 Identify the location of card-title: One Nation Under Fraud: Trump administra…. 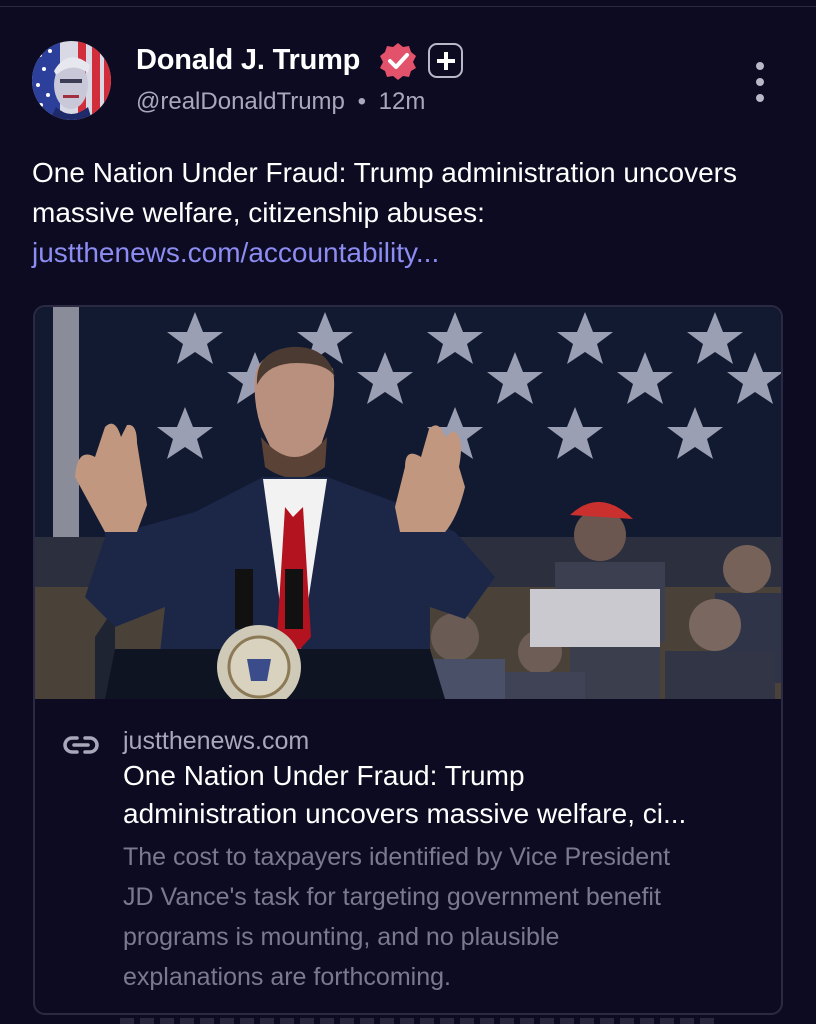
(443, 795).